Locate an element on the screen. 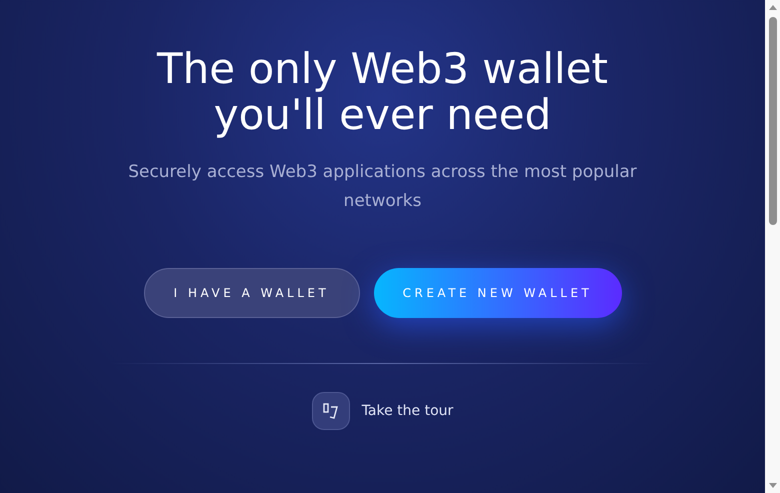  subtitle: Securely access Web3 applications across the most popular networks is located at coordinates (382, 187).